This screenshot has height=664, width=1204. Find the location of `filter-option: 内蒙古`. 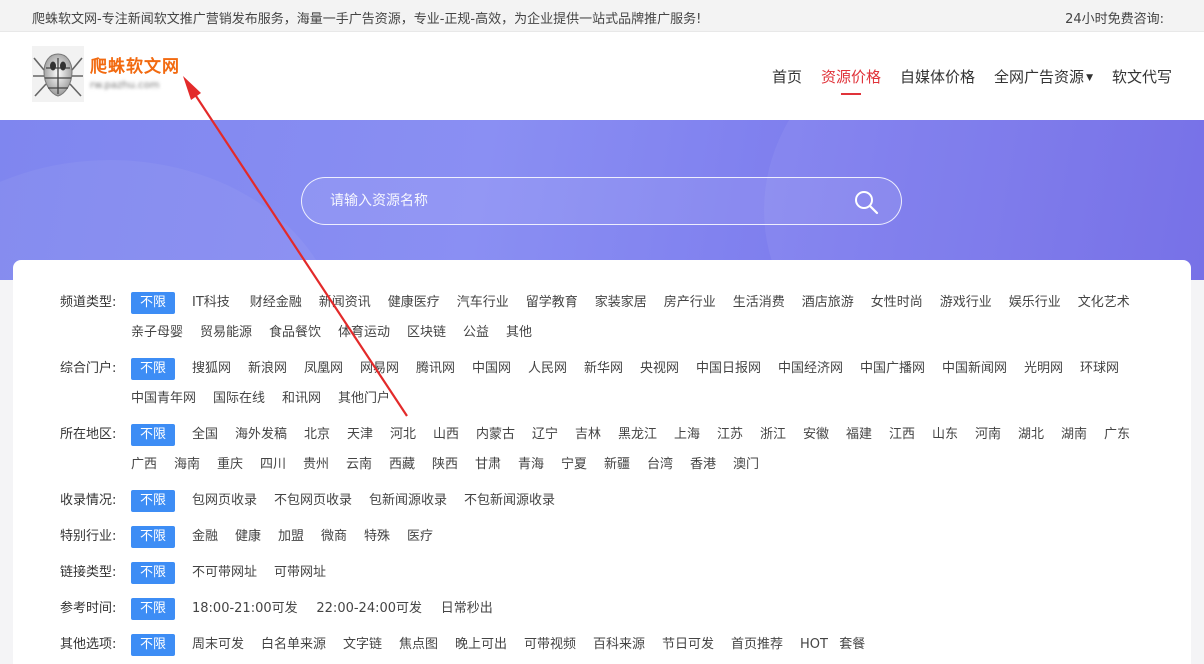

filter-option: 内蒙古 is located at coordinates (495, 435).